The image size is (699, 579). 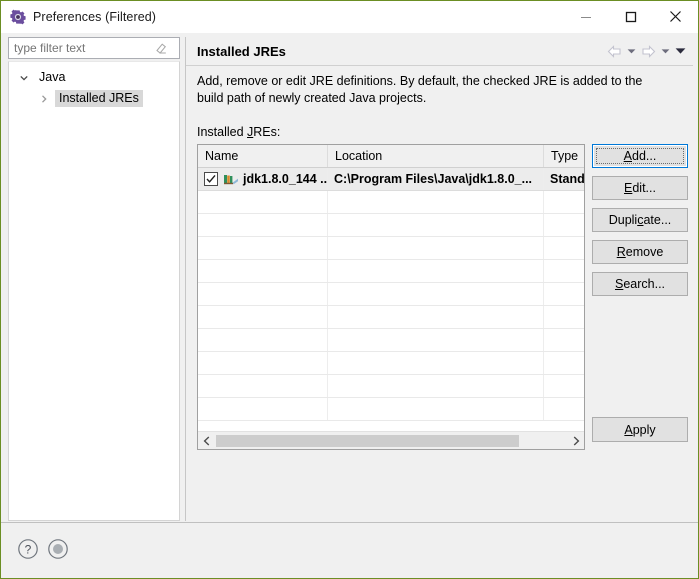 I want to click on table-label: Installed JREs:, so click(x=239, y=132).